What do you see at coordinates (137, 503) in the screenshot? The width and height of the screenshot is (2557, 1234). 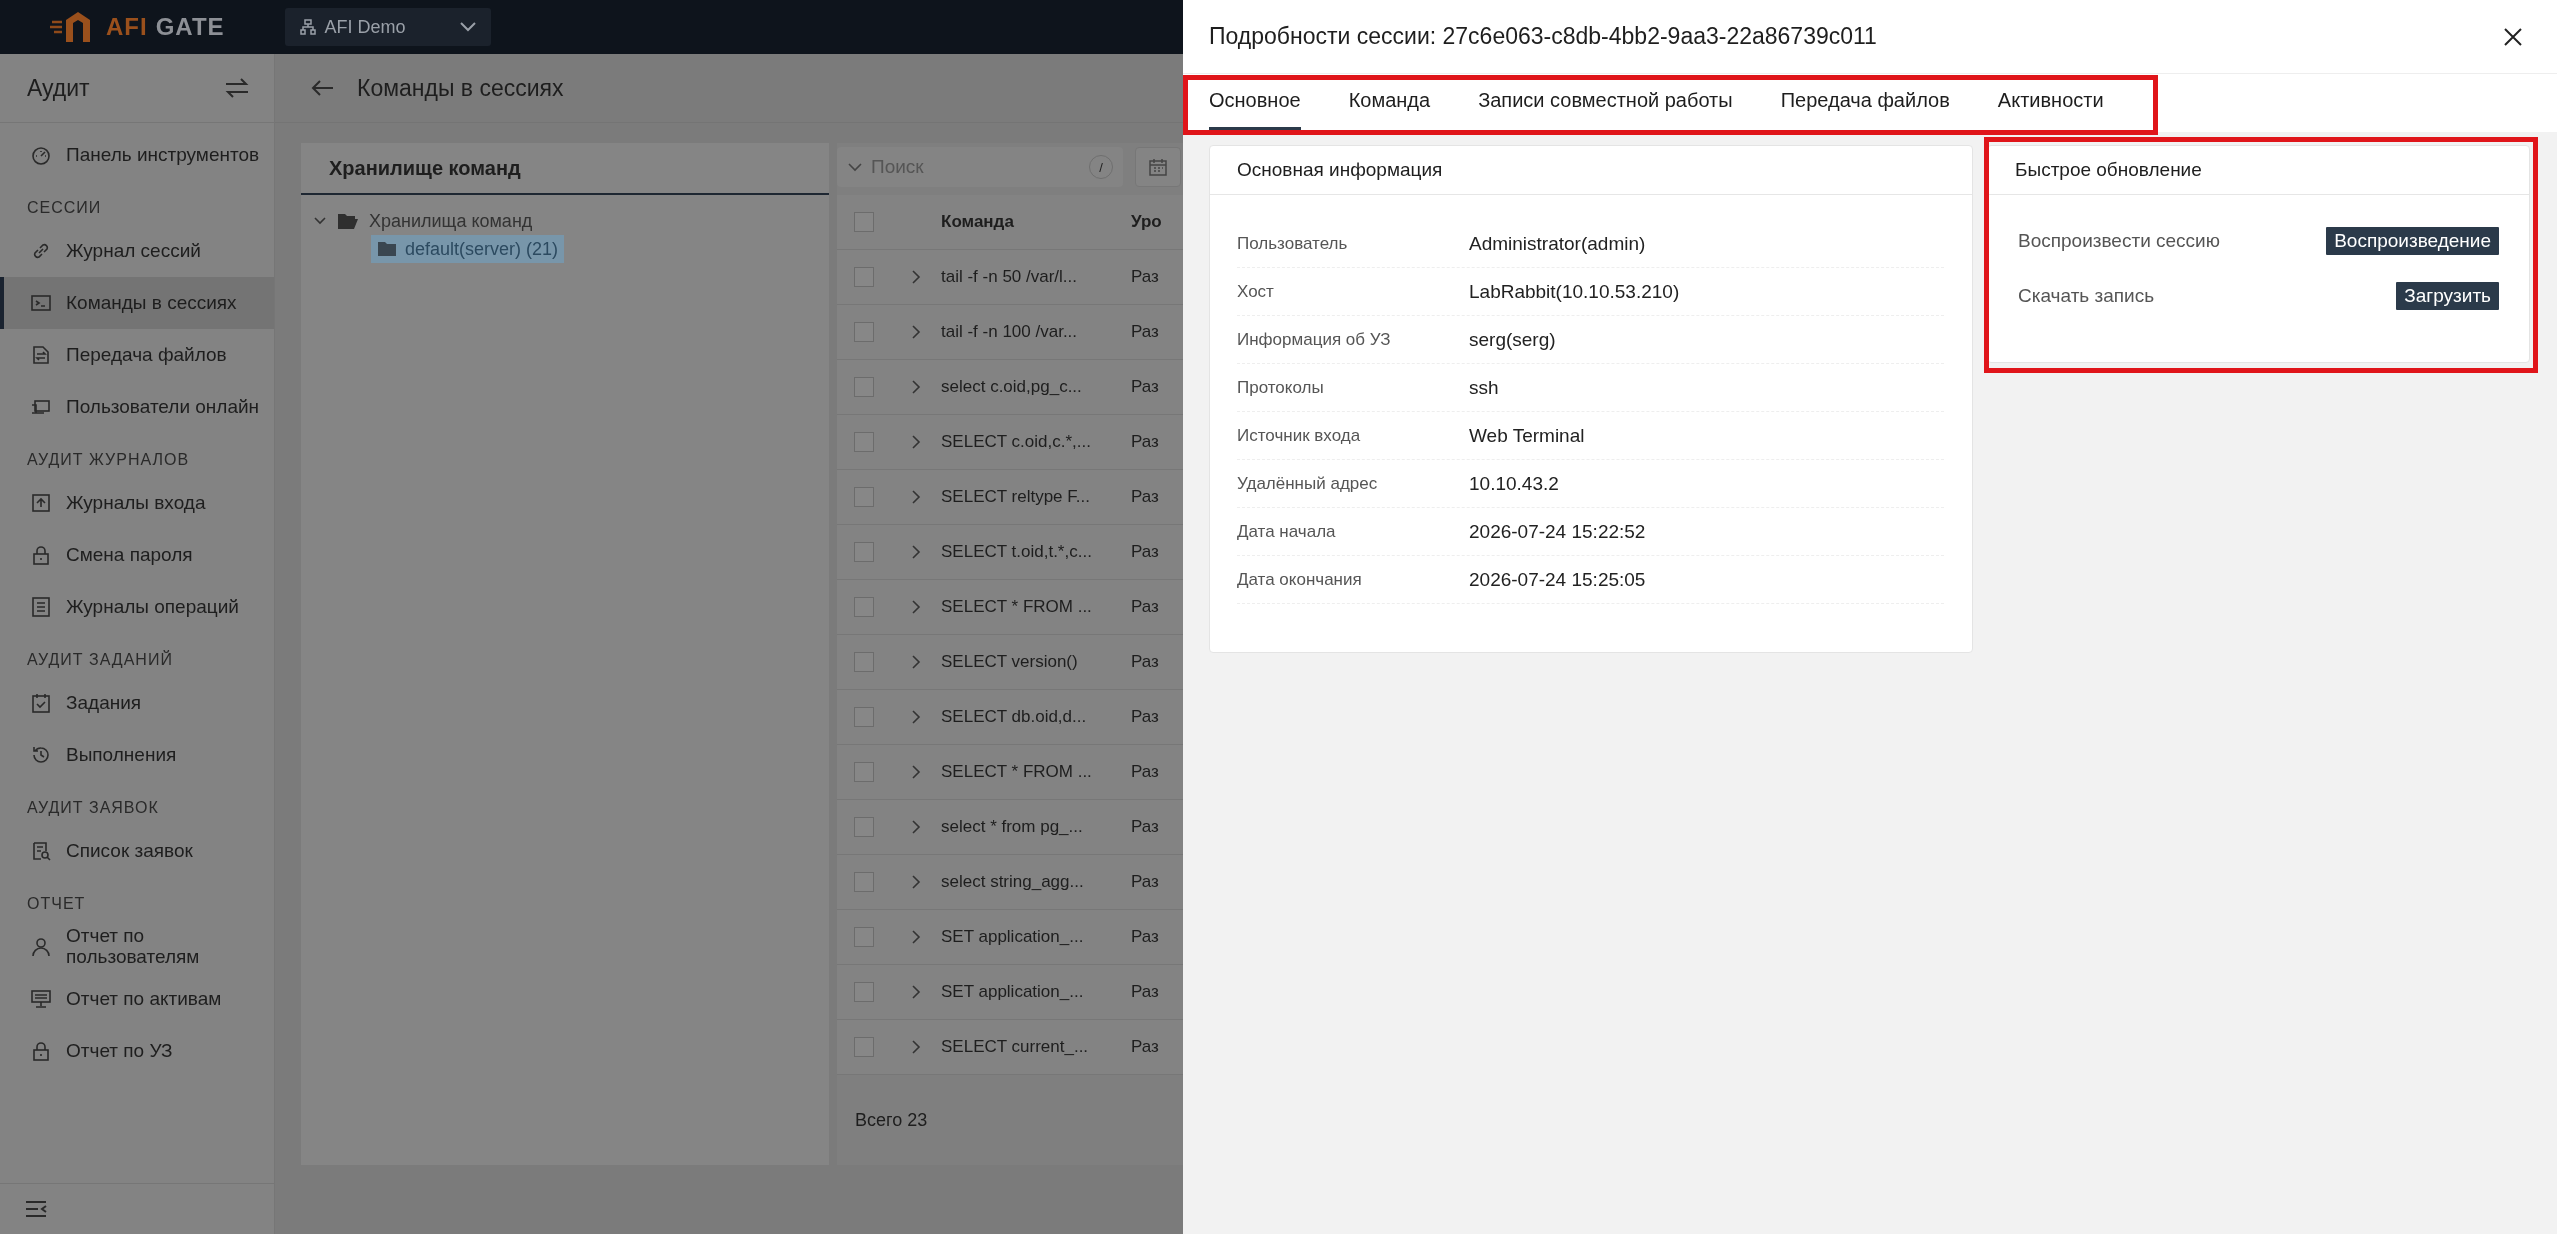 I see `sidebar-item: Журналы входа` at bounding box center [137, 503].